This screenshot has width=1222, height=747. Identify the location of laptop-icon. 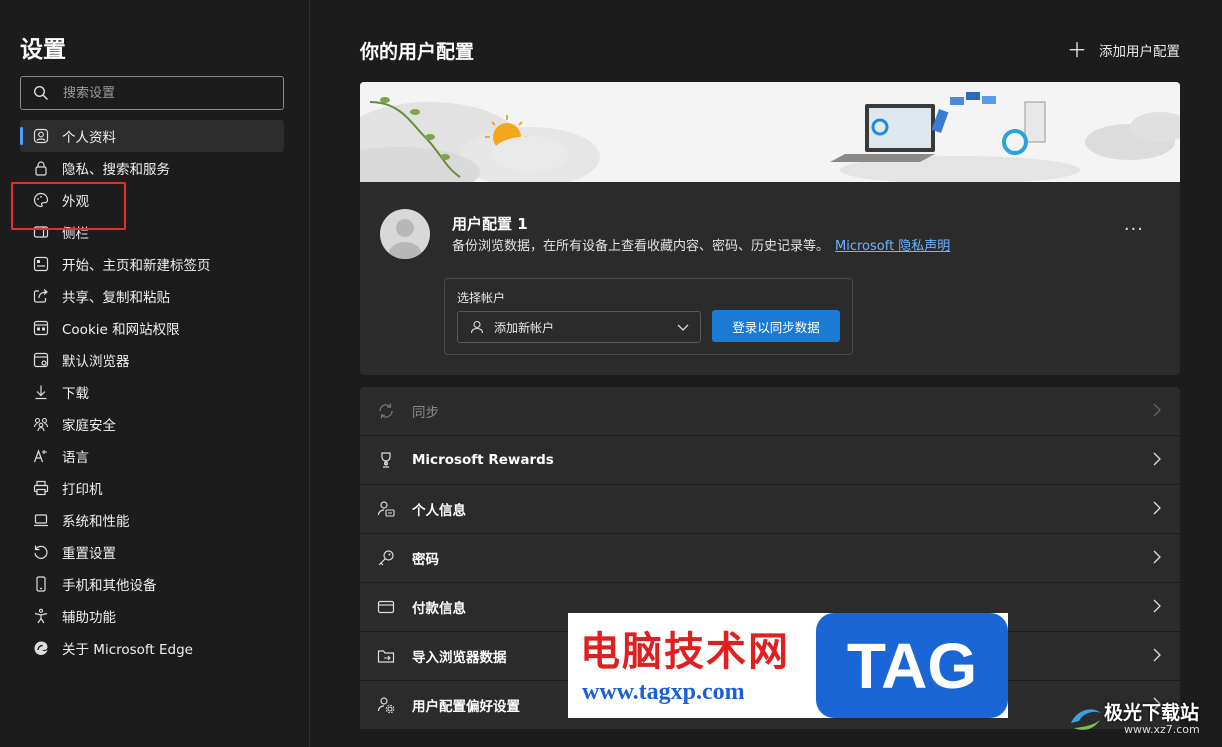
(41, 520).